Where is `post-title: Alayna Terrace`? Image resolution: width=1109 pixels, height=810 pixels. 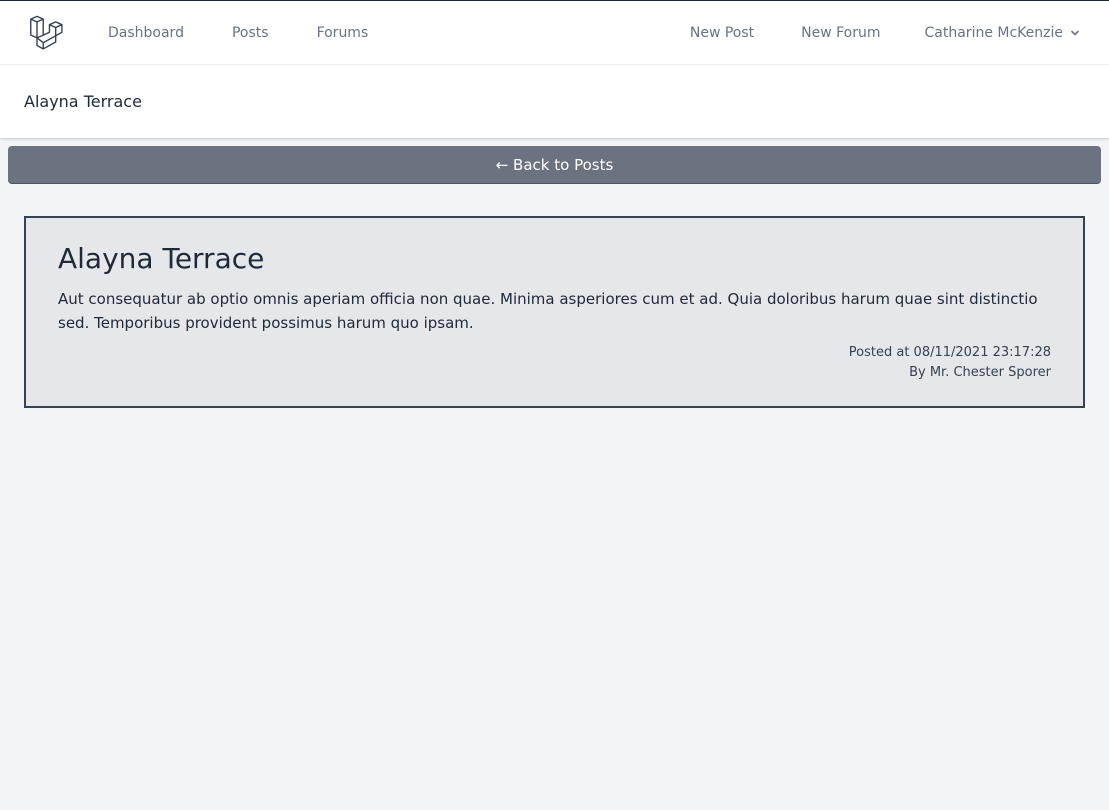 post-title: Alayna Terrace is located at coordinates (161, 258).